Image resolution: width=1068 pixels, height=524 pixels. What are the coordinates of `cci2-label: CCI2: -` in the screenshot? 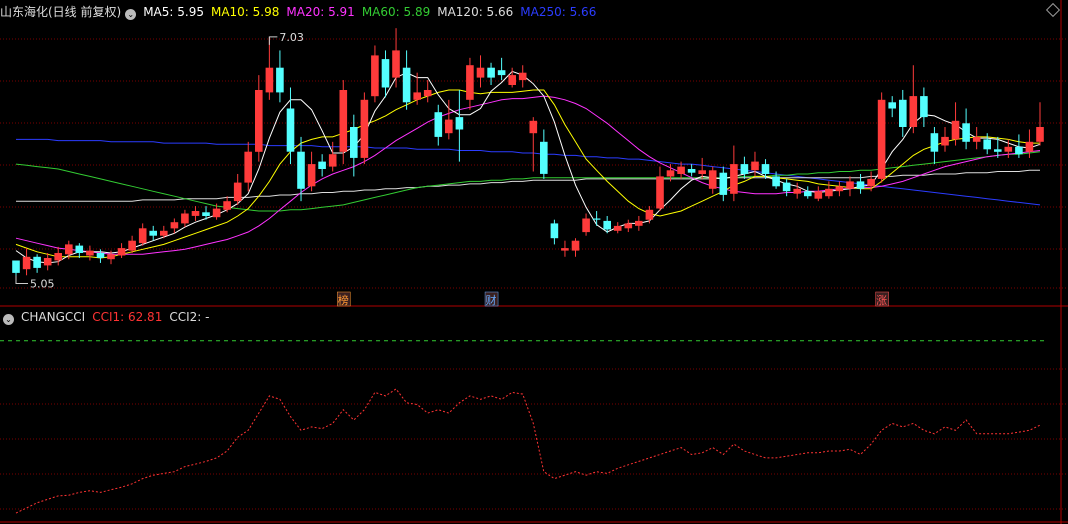 It's located at (189, 317).